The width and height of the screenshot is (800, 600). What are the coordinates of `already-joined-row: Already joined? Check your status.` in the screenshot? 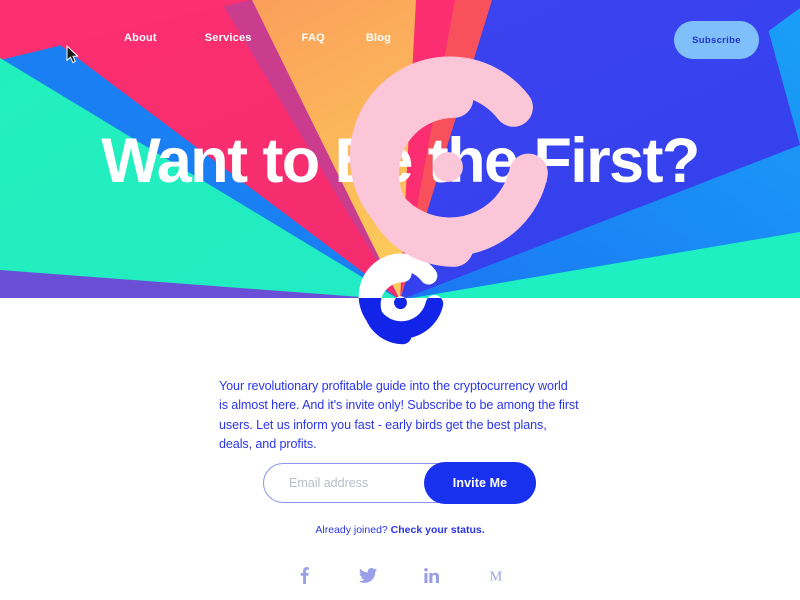 It's located at (400, 530).